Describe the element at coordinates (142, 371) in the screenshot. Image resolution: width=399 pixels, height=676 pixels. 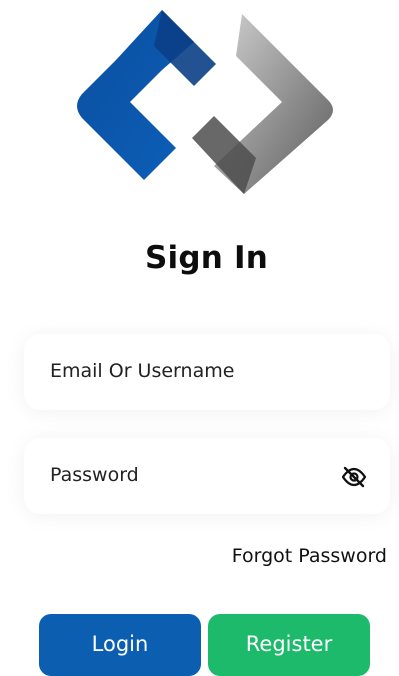
I see `email-username-placeholder: Email Or Username` at that location.